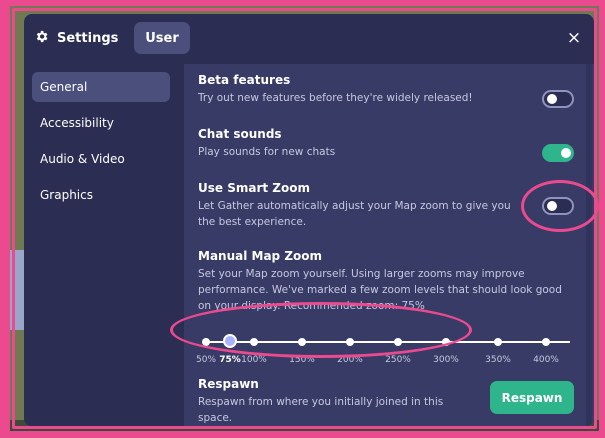 This screenshot has height=438, width=605. I want to click on chat-sounds-toggle, so click(558, 153).